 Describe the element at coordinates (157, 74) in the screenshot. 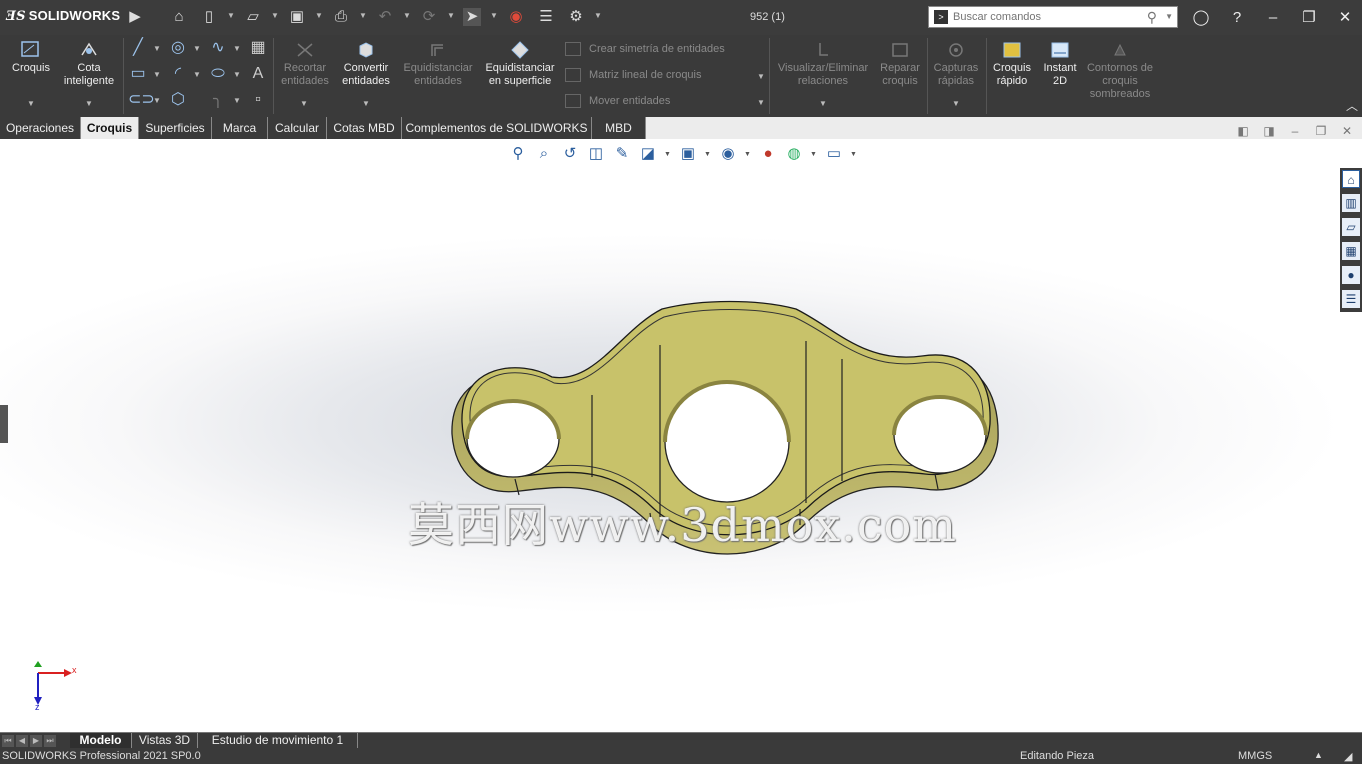

I see `rectangle-dropdown-caret: ▼` at that location.